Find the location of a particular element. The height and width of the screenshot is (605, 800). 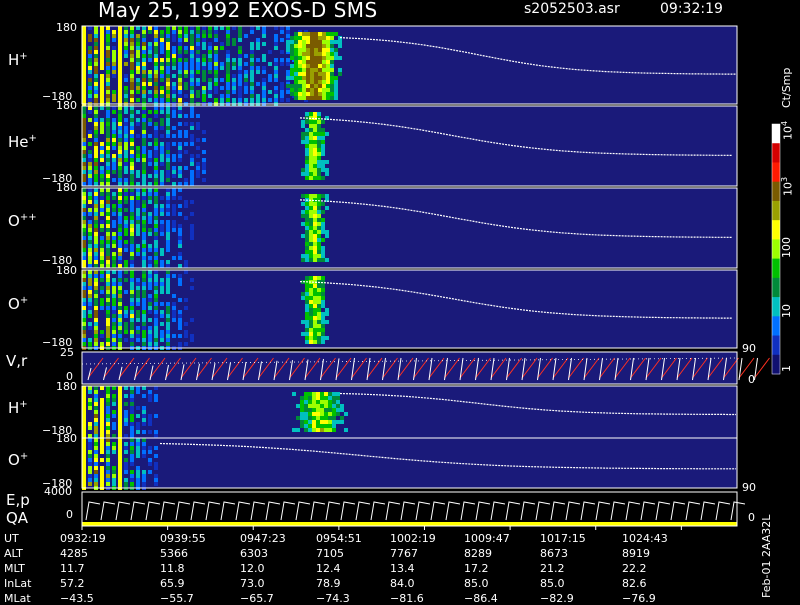

colorbar-tick-1: 1 is located at coordinates (786, 368).